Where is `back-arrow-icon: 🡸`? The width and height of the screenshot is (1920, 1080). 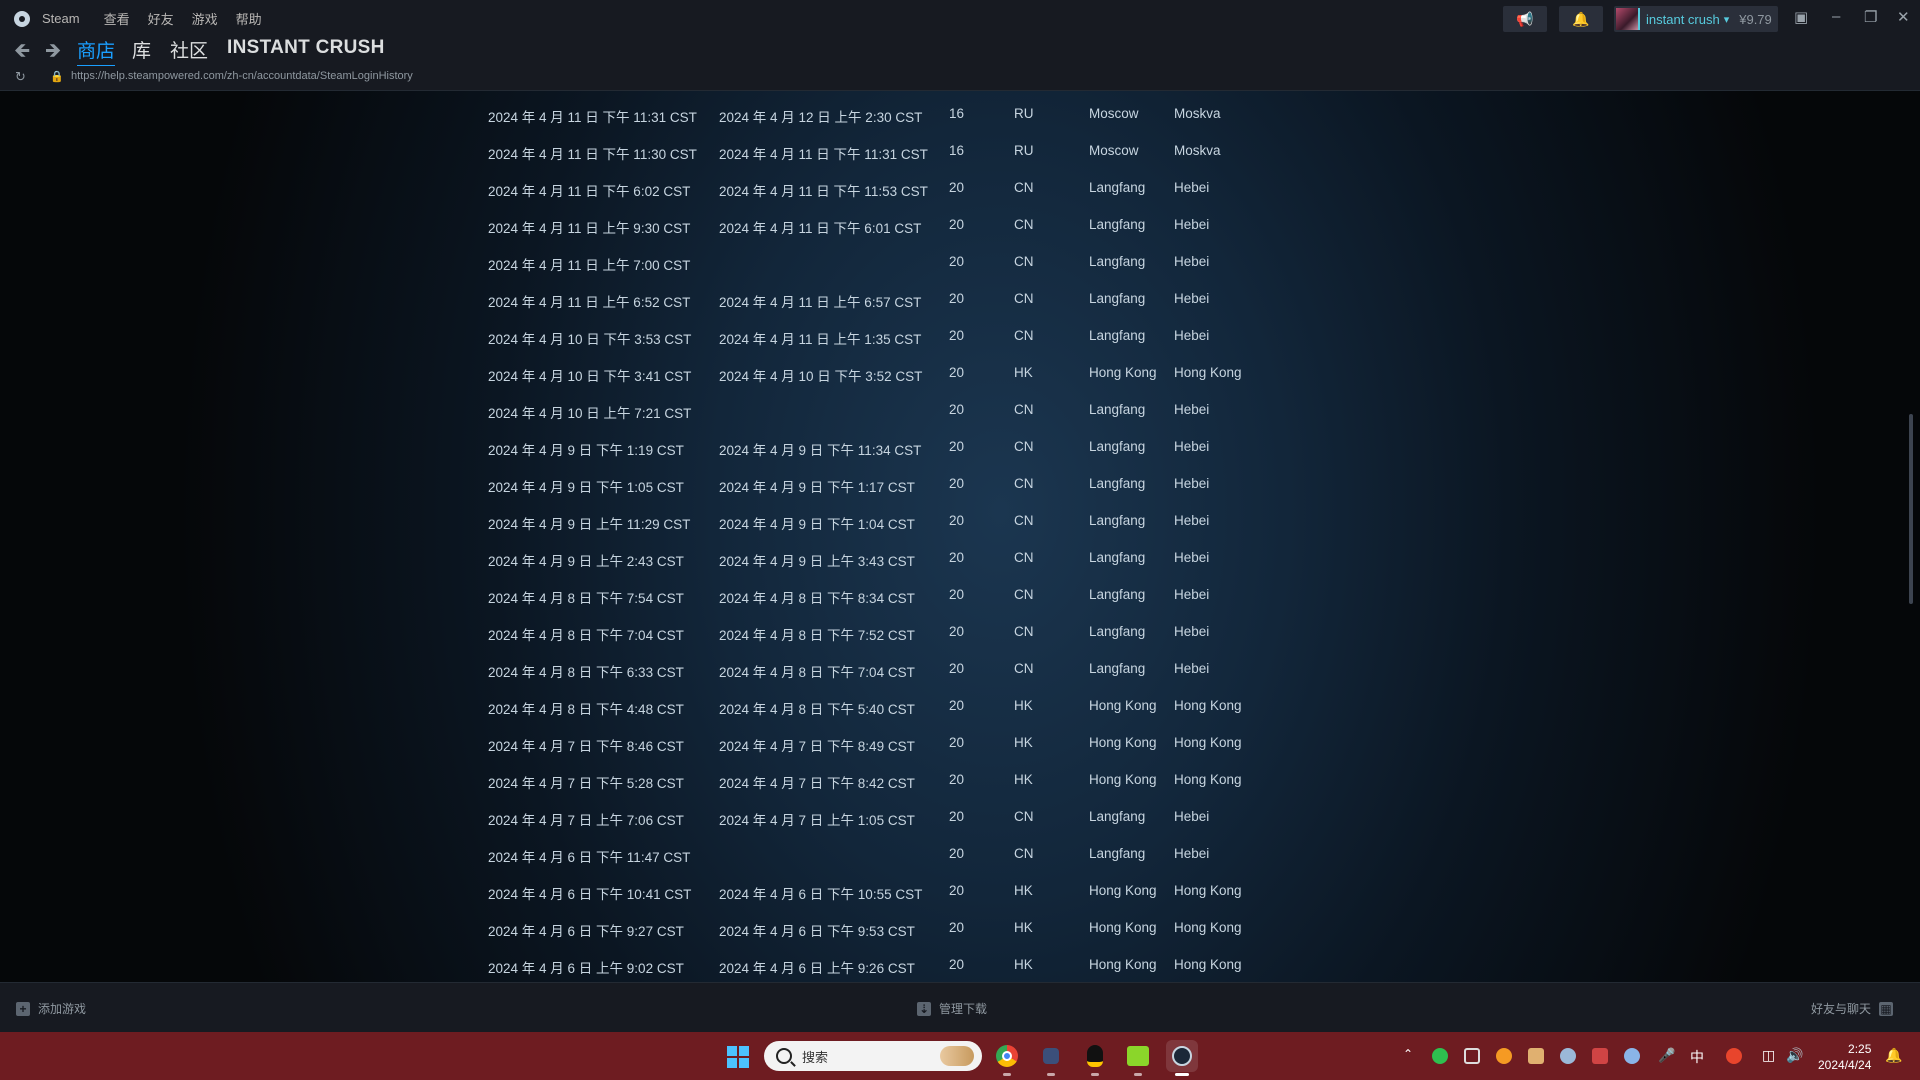
back-arrow-icon: 🡸 is located at coordinates (22, 53).